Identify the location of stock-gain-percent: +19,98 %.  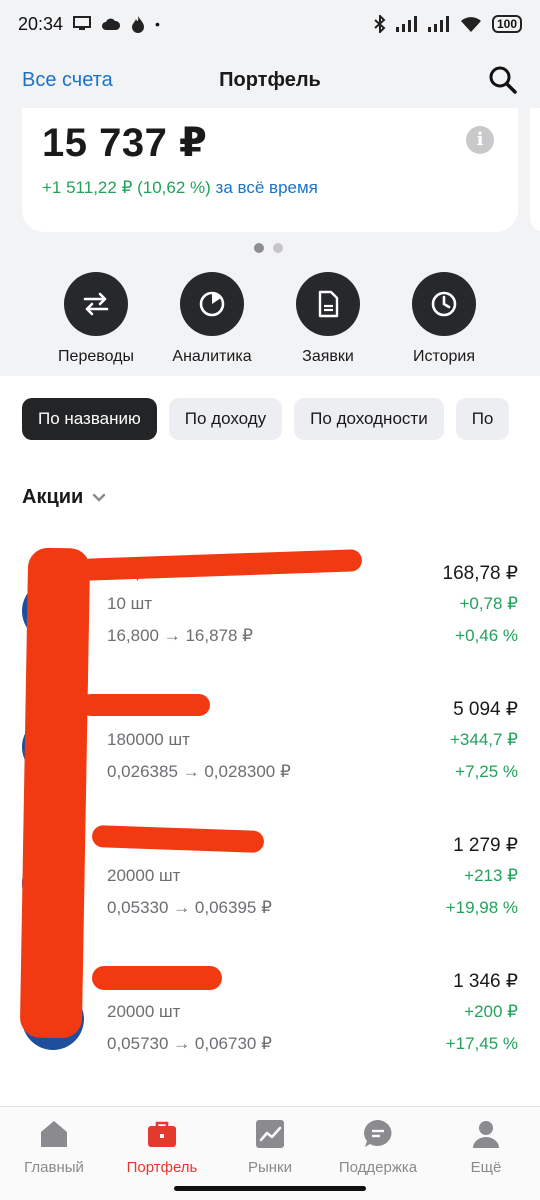
(481, 907).